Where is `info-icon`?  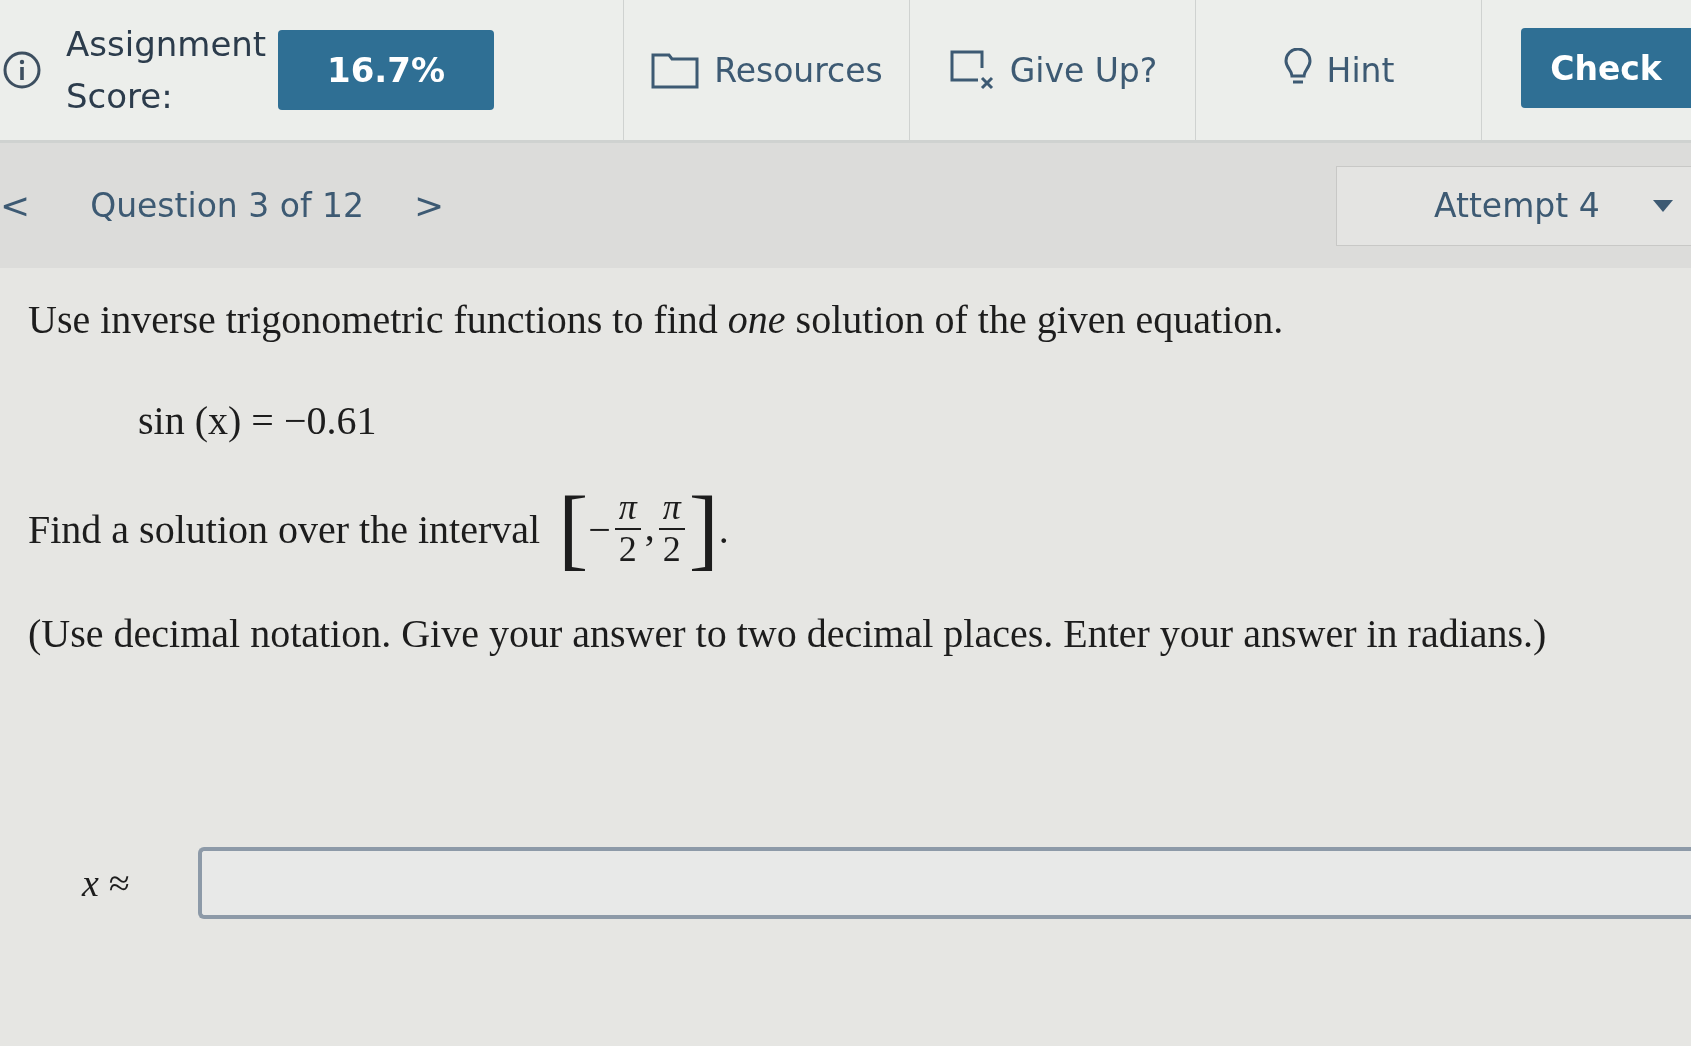 info-icon is located at coordinates (22, 70).